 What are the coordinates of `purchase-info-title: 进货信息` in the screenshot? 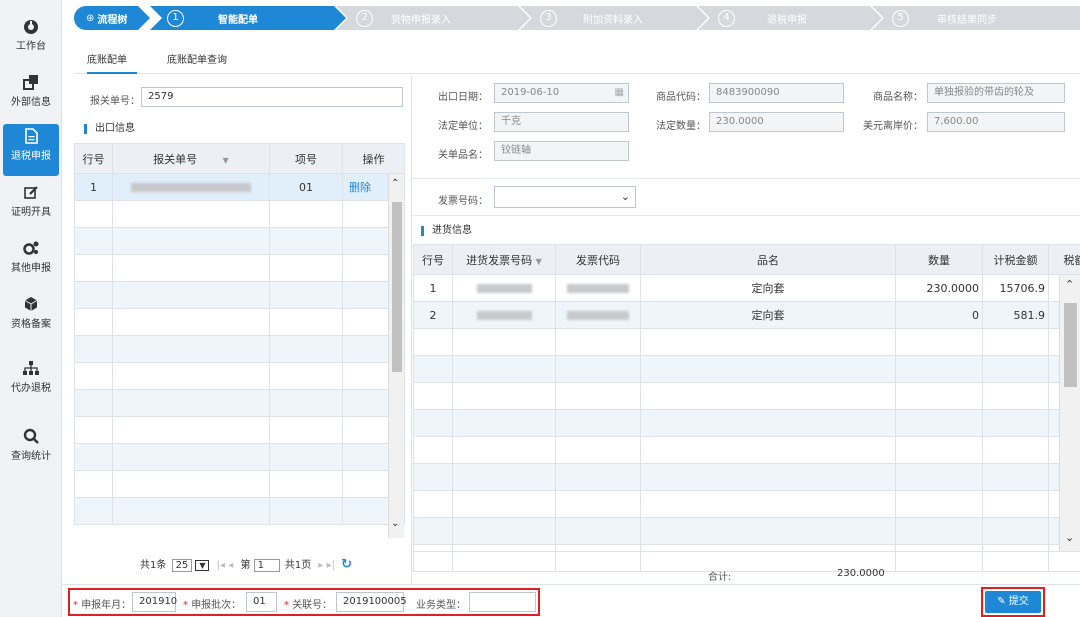 It's located at (446, 231).